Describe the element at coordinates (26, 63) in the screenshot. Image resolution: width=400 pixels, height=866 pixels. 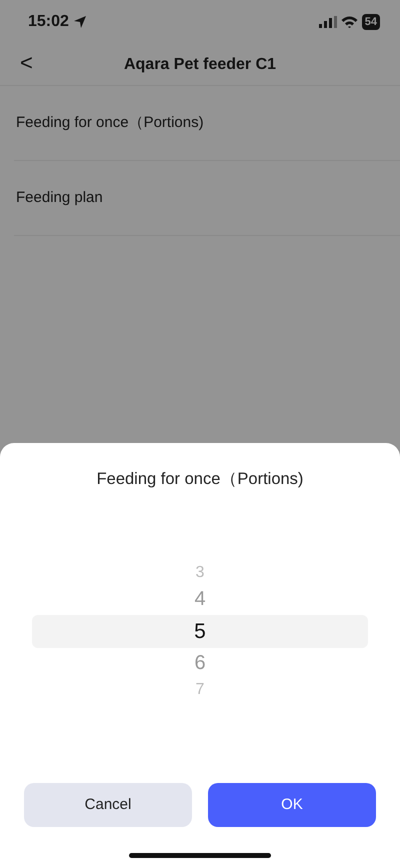
I see `back-button: <` at that location.